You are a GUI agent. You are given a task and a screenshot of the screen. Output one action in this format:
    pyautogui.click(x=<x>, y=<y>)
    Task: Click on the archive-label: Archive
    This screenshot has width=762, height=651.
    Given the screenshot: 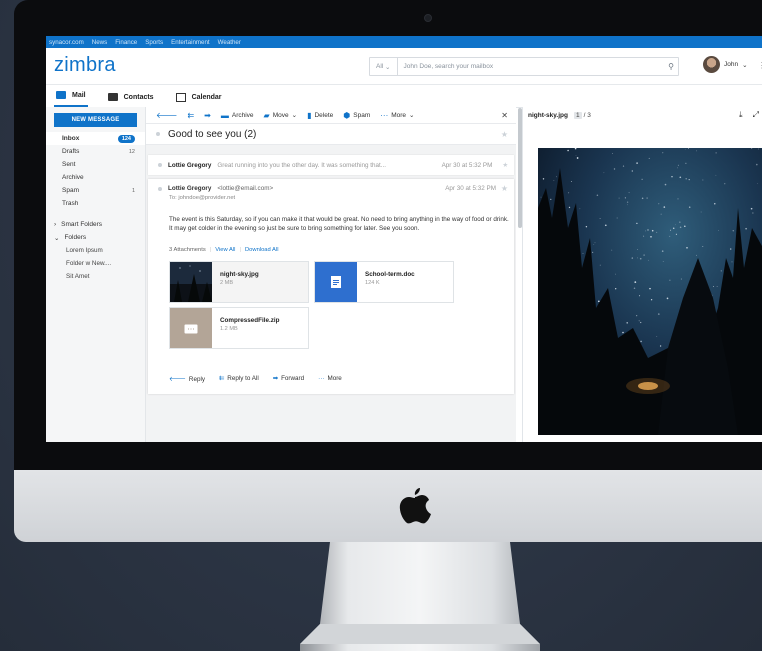 What is the action you would take?
    pyautogui.click(x=242, y=115)
    